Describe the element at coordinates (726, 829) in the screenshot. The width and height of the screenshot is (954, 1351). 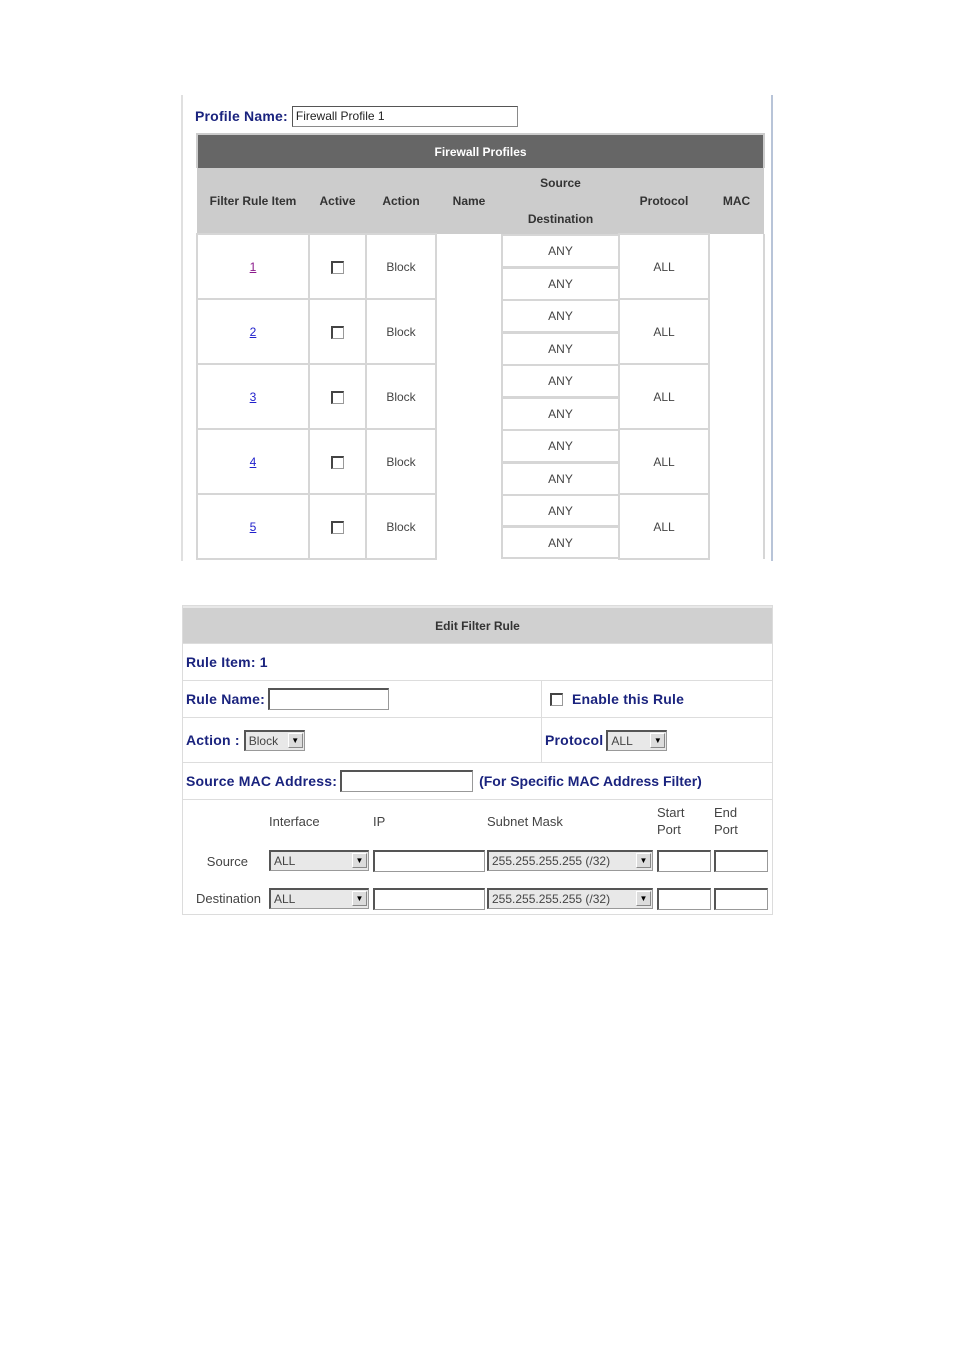
I see `col-end-port-line2: Port` at that location.